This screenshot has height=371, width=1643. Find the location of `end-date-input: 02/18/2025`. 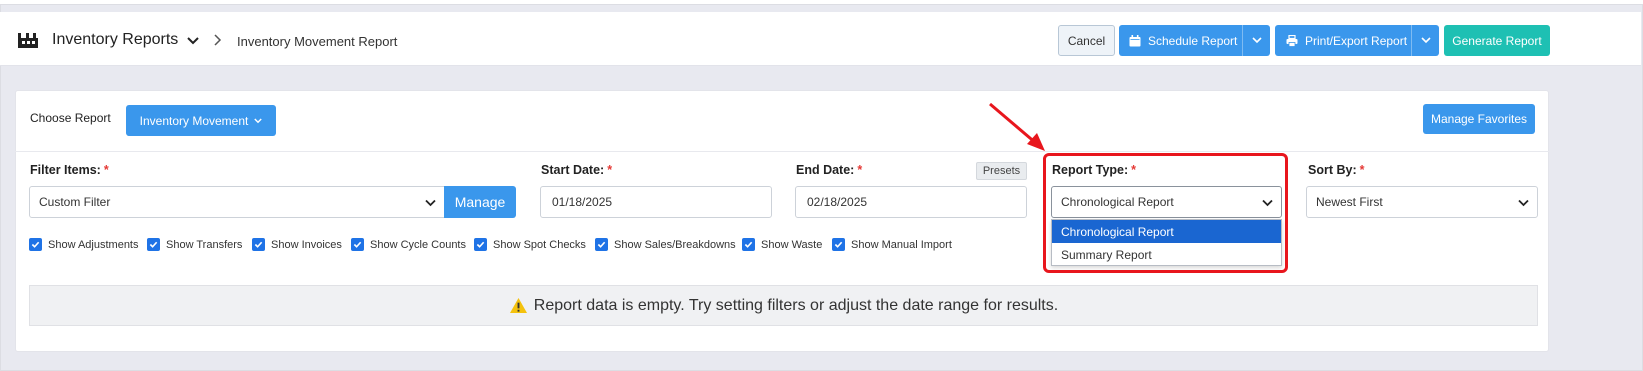

end-date-input: 02/18/2025 is located at coordinates (911, 202).